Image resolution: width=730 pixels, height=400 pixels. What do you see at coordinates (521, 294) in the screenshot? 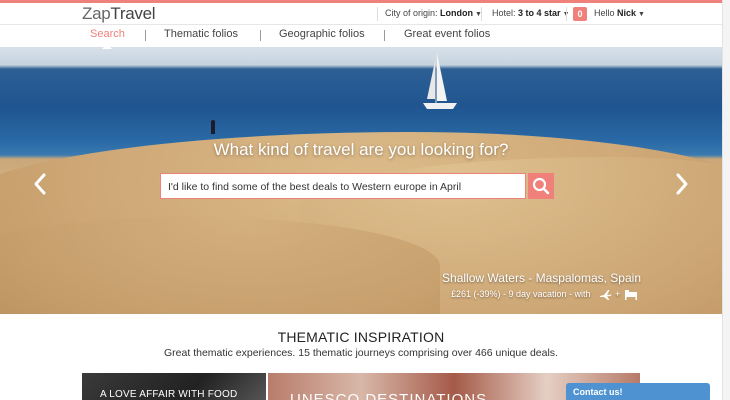
I see `deal-summary: £261 (-39%) - 9 day vacation - with` at bounding box center [521, 294].